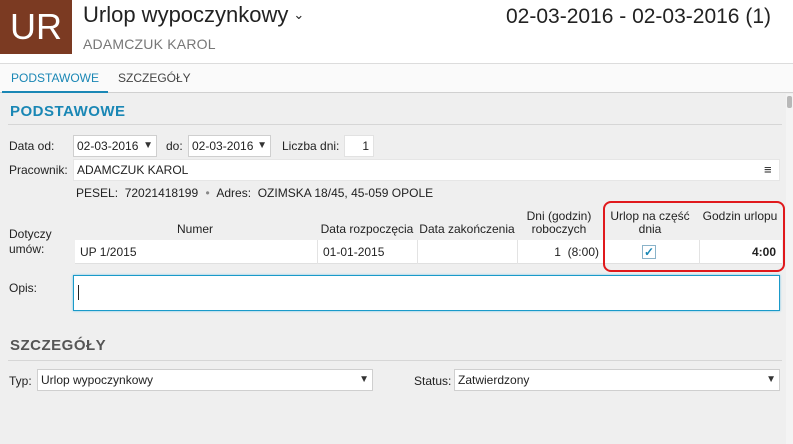 The height and width of the screenshot is (444, 793). I want to click on avatar: UR, so click(36, 27).